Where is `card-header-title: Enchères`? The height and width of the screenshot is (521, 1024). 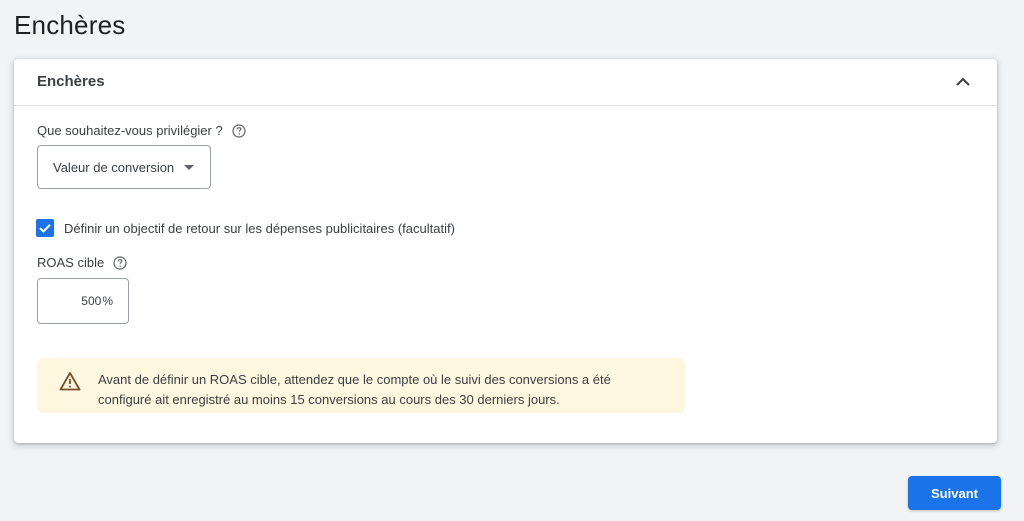
card-header-title: Enchères is located at coordinates (71, 81).